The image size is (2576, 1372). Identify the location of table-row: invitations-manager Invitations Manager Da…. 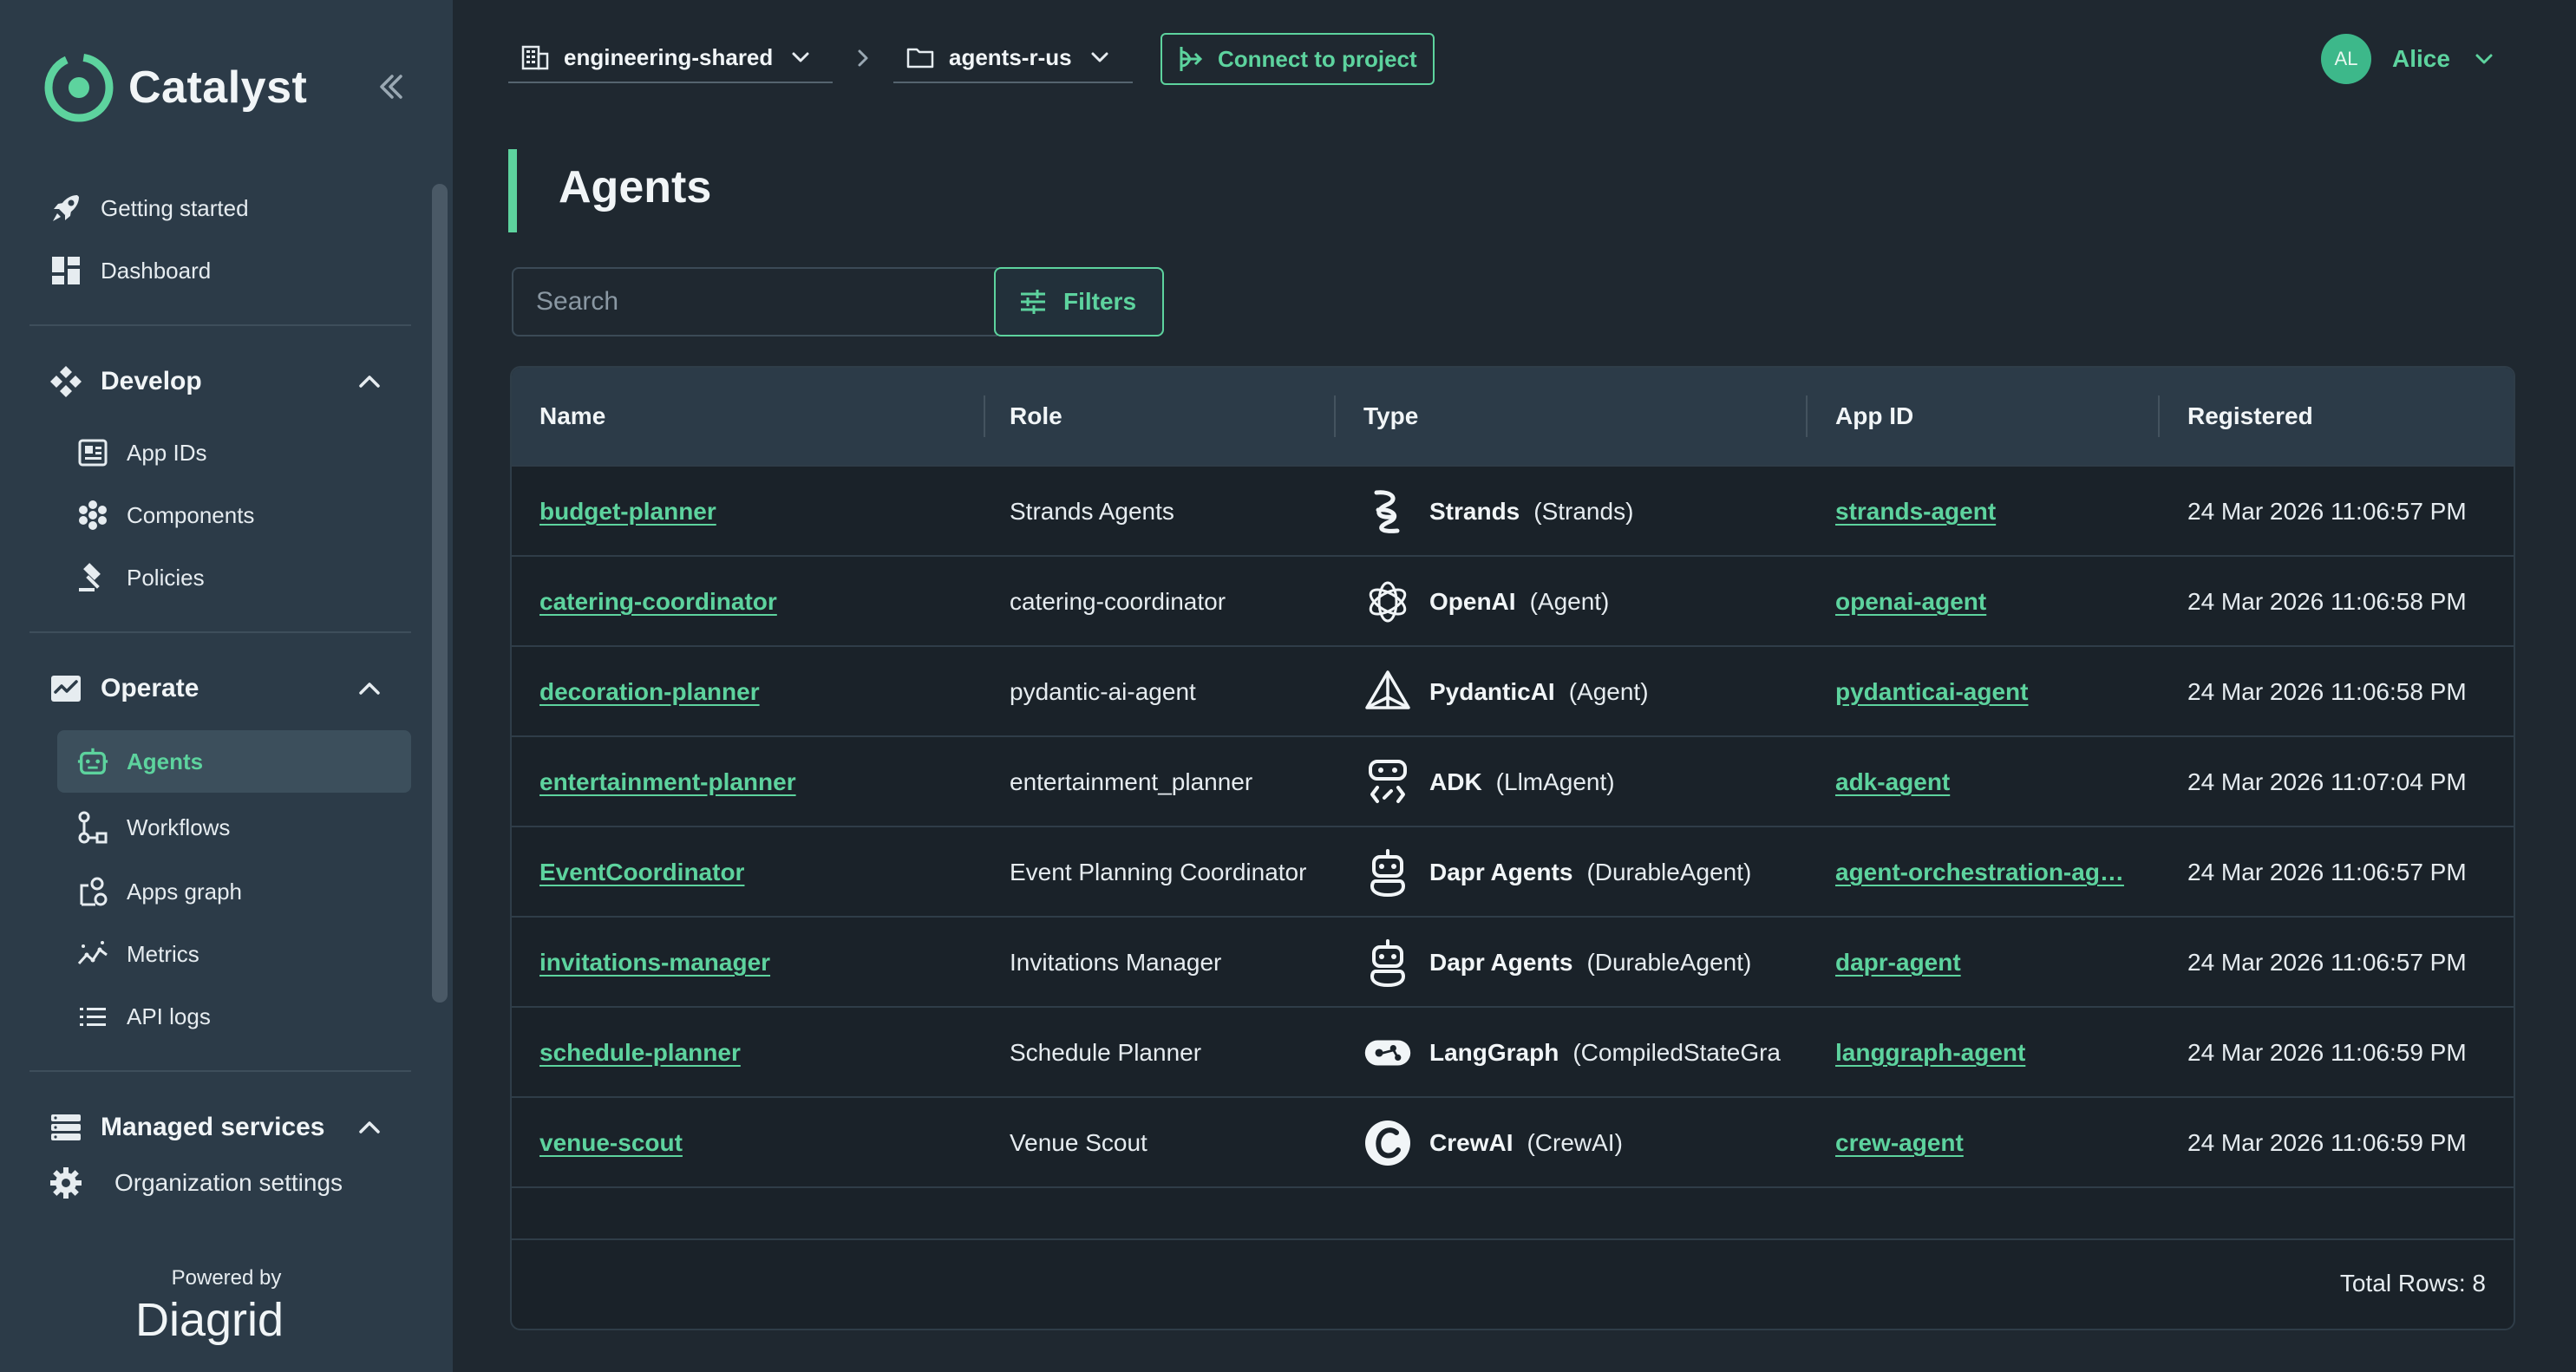
(1513, 961).